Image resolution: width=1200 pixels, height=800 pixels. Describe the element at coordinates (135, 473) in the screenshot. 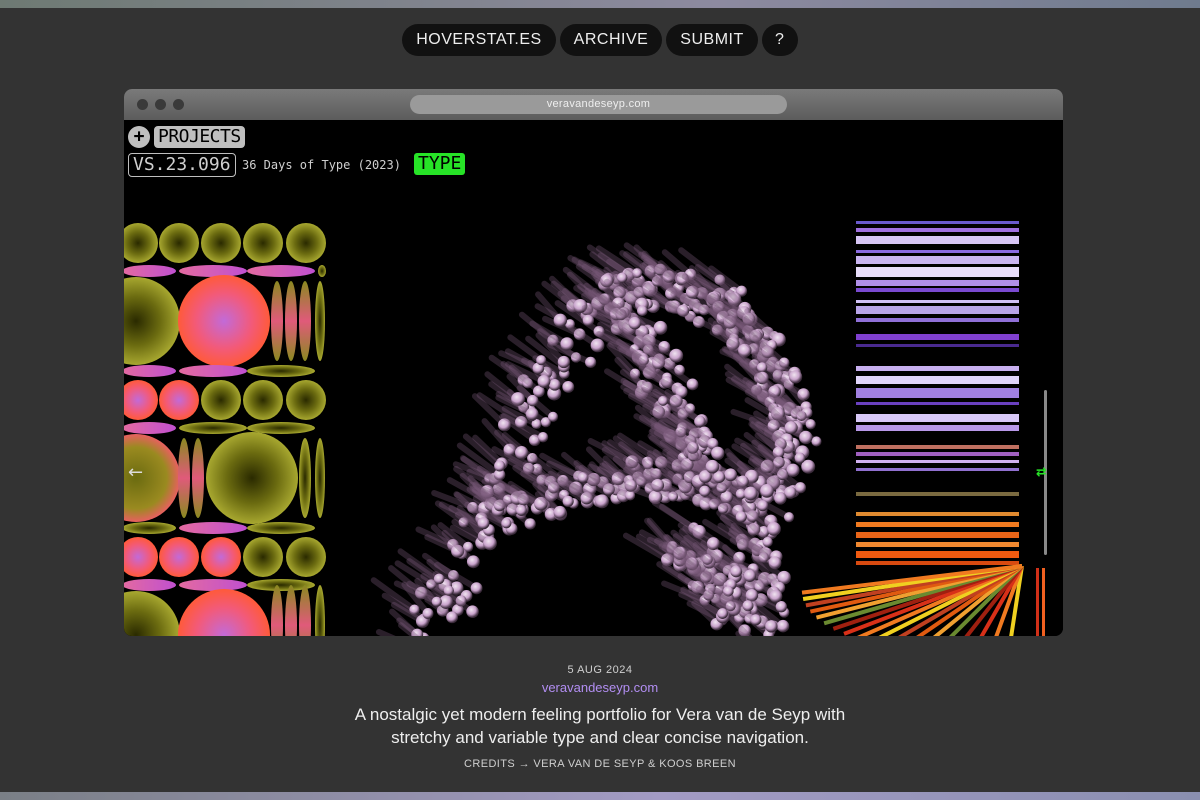

I see `arrow-left-icon: ←` at that location.